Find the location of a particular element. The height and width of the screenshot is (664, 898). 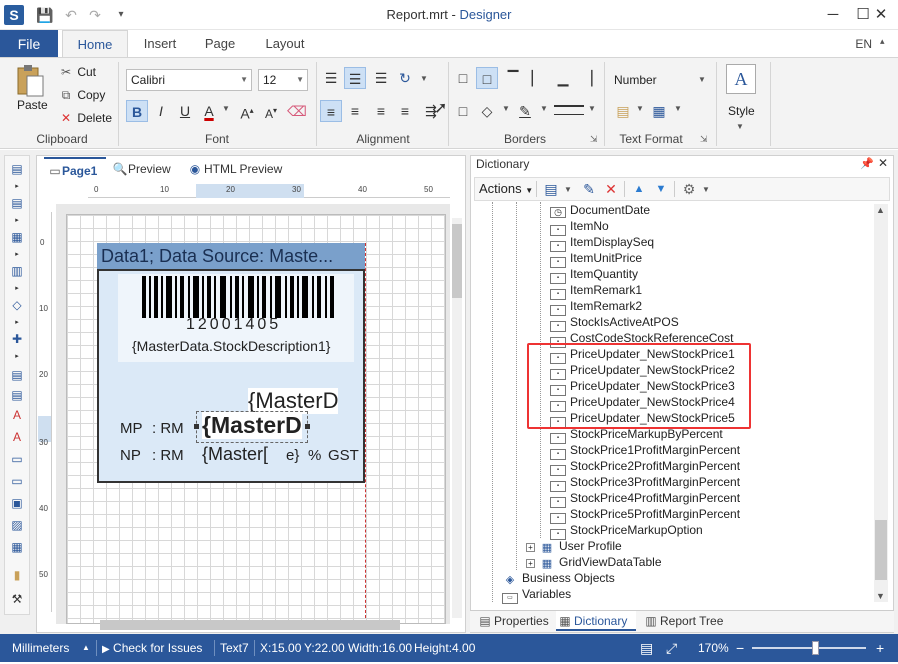

text-in-cells-icon: A is located at coordinates (17, 415).